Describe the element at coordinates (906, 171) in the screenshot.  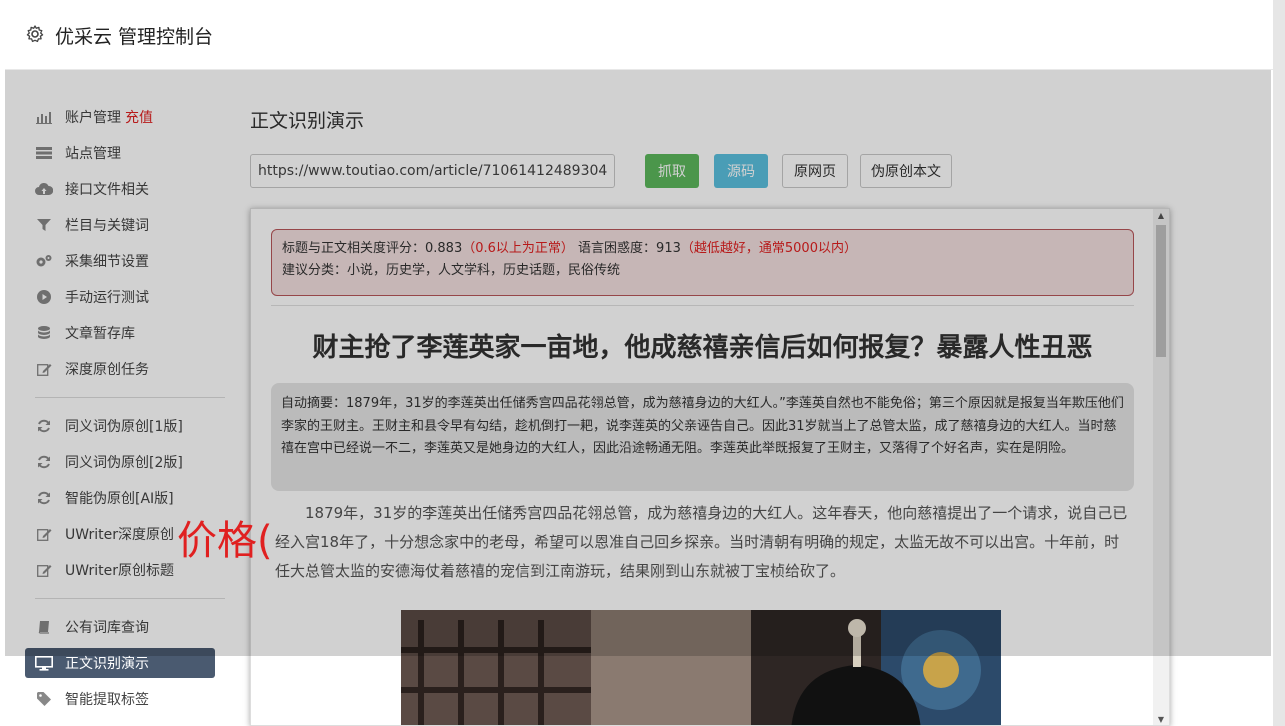
I see `rewrite-article-button: 伪原创本文` at that location.